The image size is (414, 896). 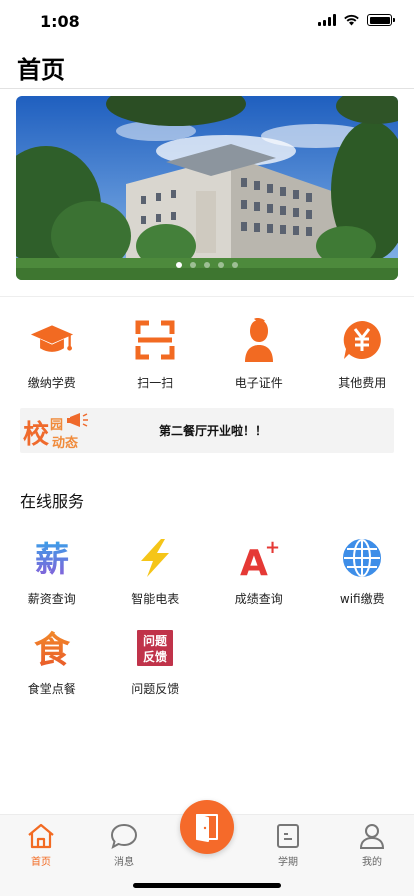 What do you see at coordinates (372, 836) in the screenshot?
I see `profile-icon` at bounding box center [372, 836].